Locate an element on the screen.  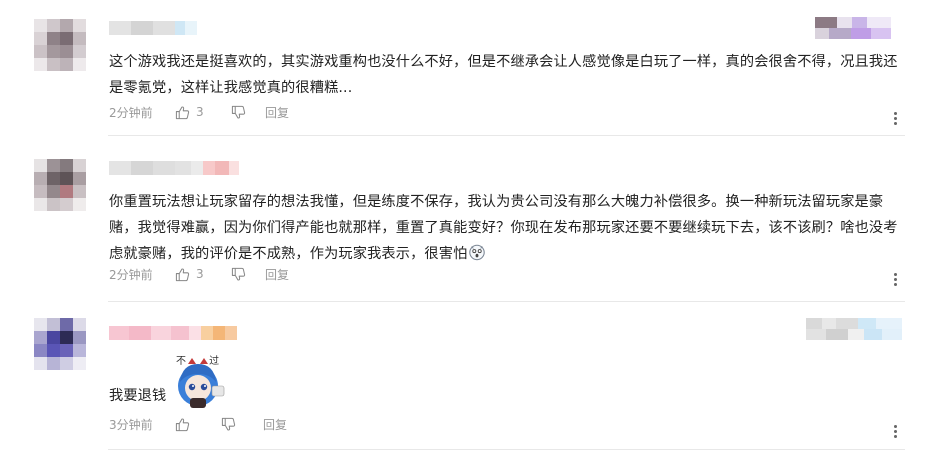
avatar is located at coordinates (60, 344).